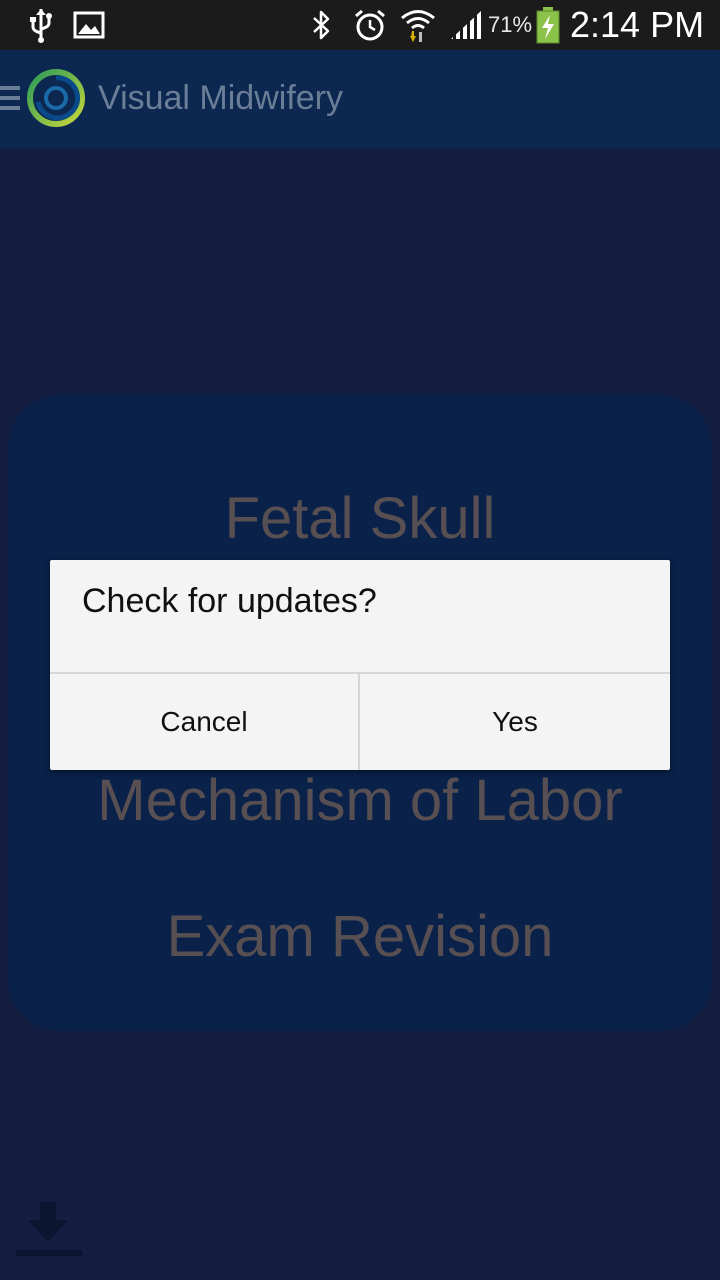 The image size is (720, 1280). I want to click on dialog-message: Check for updates?, so click(229, 601).